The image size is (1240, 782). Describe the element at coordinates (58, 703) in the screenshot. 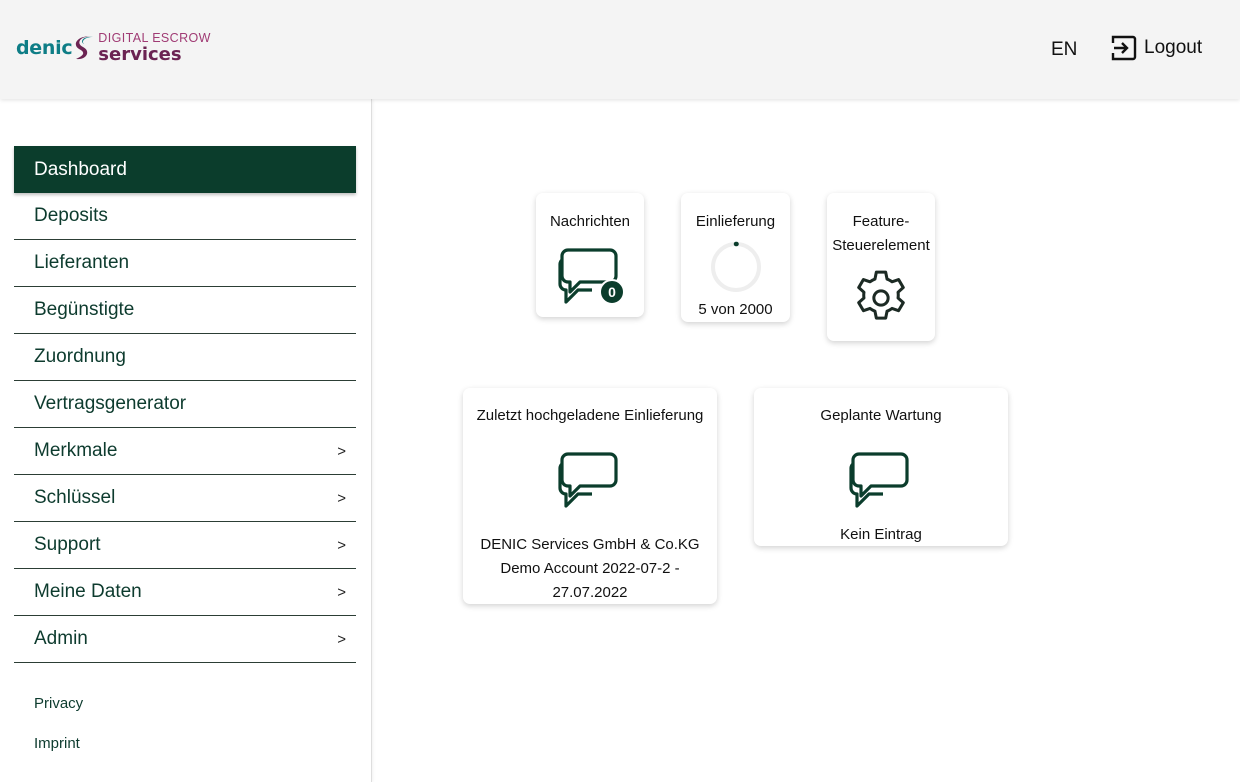

I see `privacy-link: Privacy` at that location.